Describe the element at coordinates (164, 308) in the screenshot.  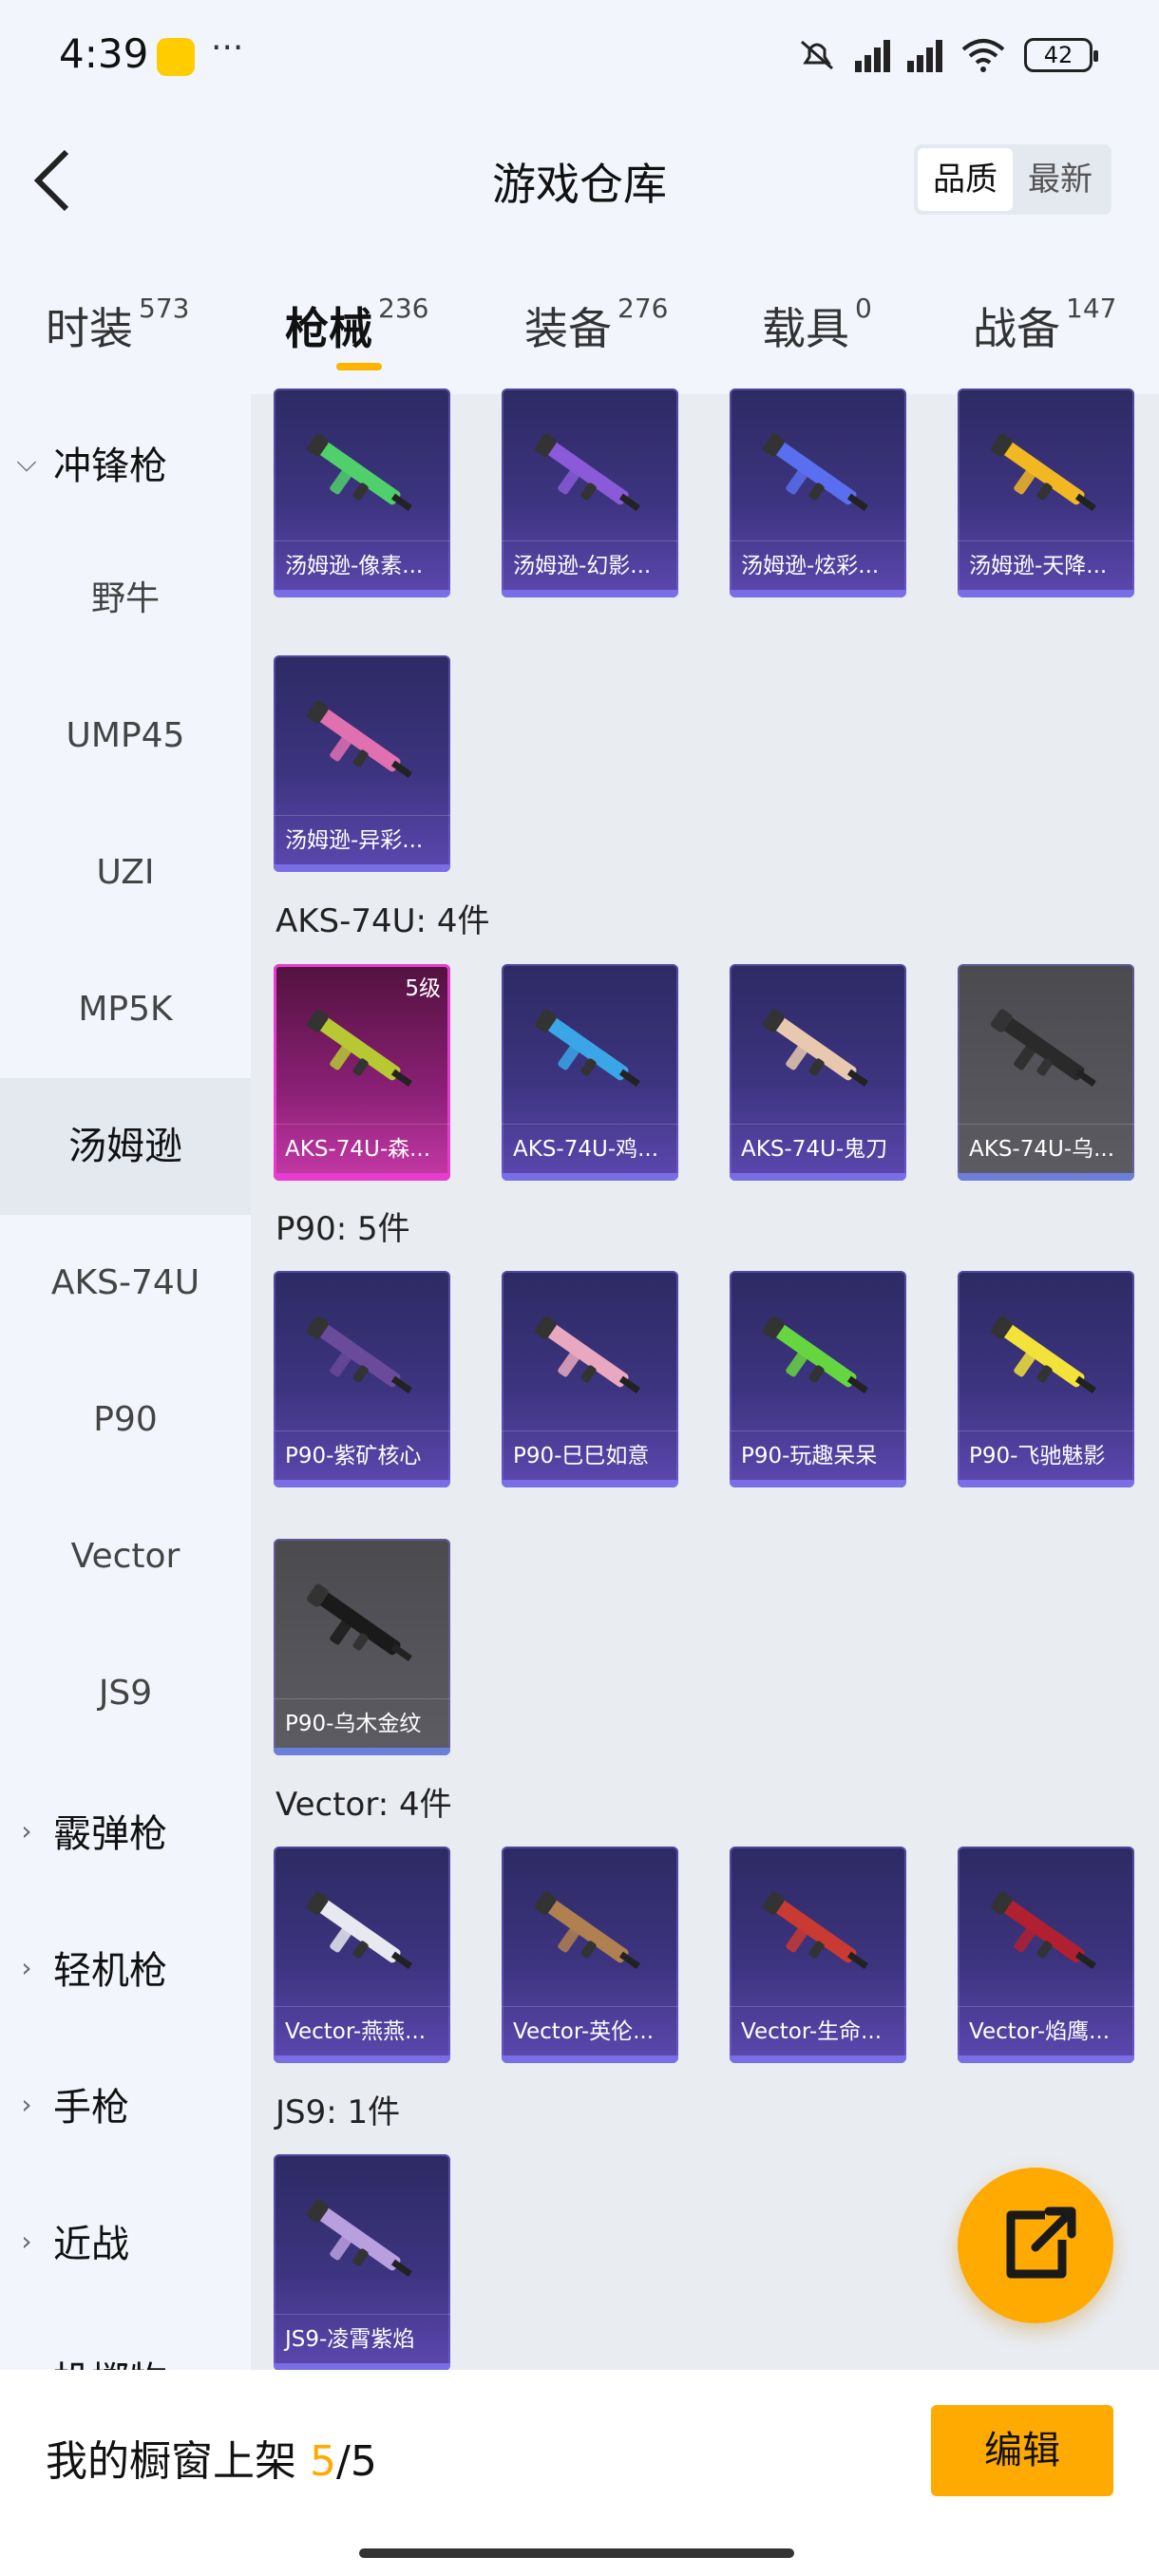
I see `tab-count: 573` at that location.